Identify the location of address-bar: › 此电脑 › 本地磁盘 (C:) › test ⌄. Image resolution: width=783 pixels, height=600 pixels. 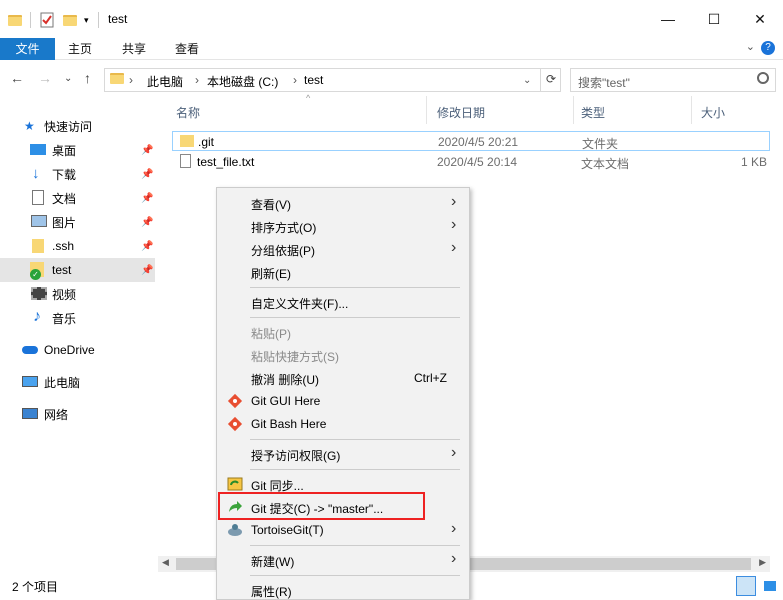
(332, 80).